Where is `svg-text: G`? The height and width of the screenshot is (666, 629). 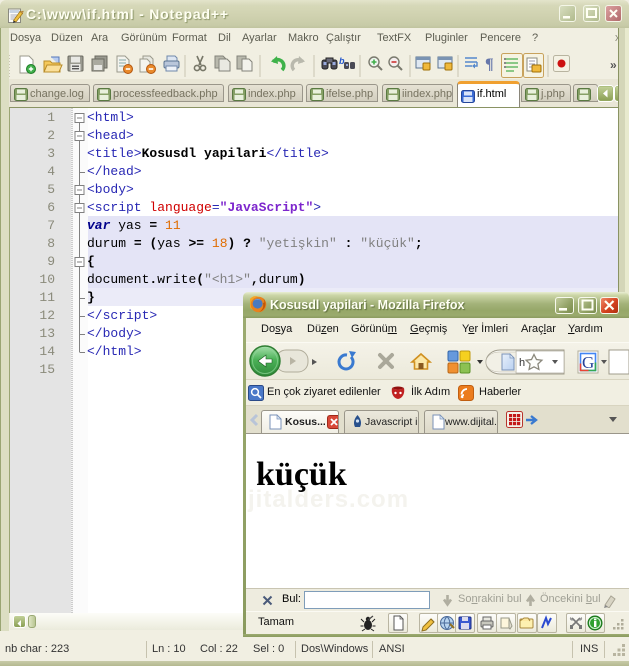
svg-text: G is located at coordinates (588, 362).